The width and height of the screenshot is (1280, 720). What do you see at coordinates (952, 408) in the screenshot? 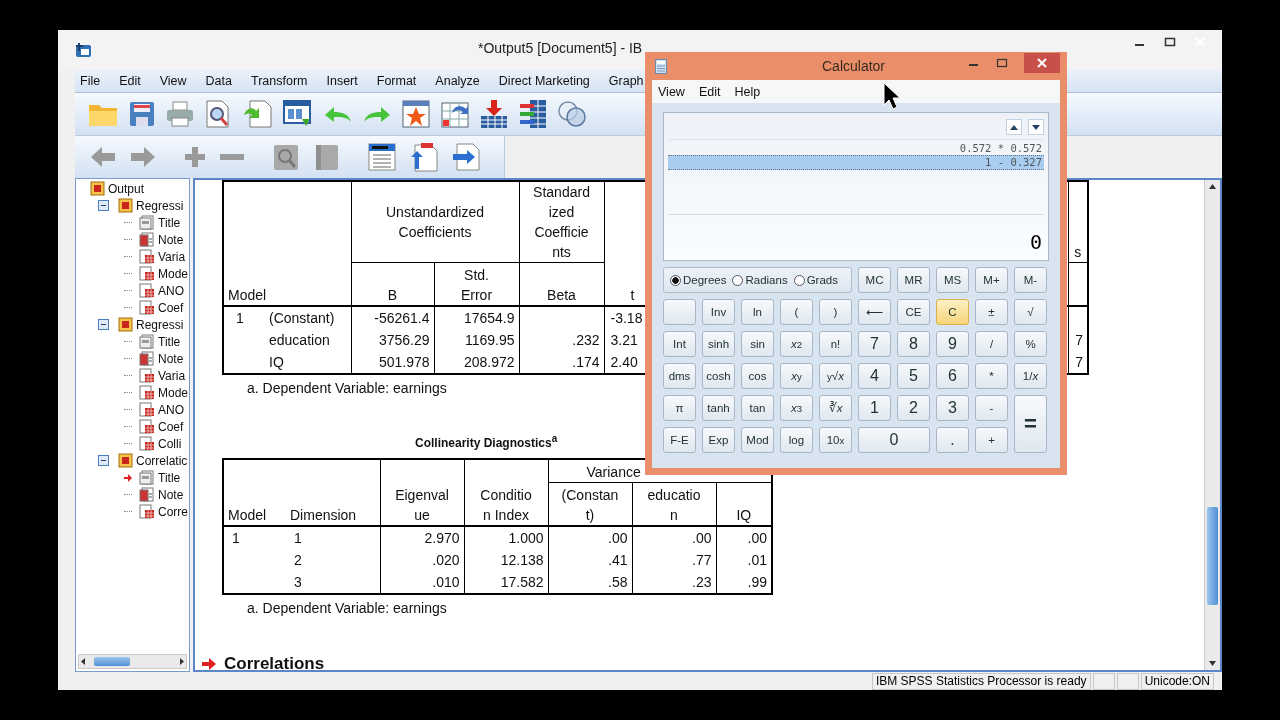
I see `calculator-key: 3` at bounding box center [952, 408].